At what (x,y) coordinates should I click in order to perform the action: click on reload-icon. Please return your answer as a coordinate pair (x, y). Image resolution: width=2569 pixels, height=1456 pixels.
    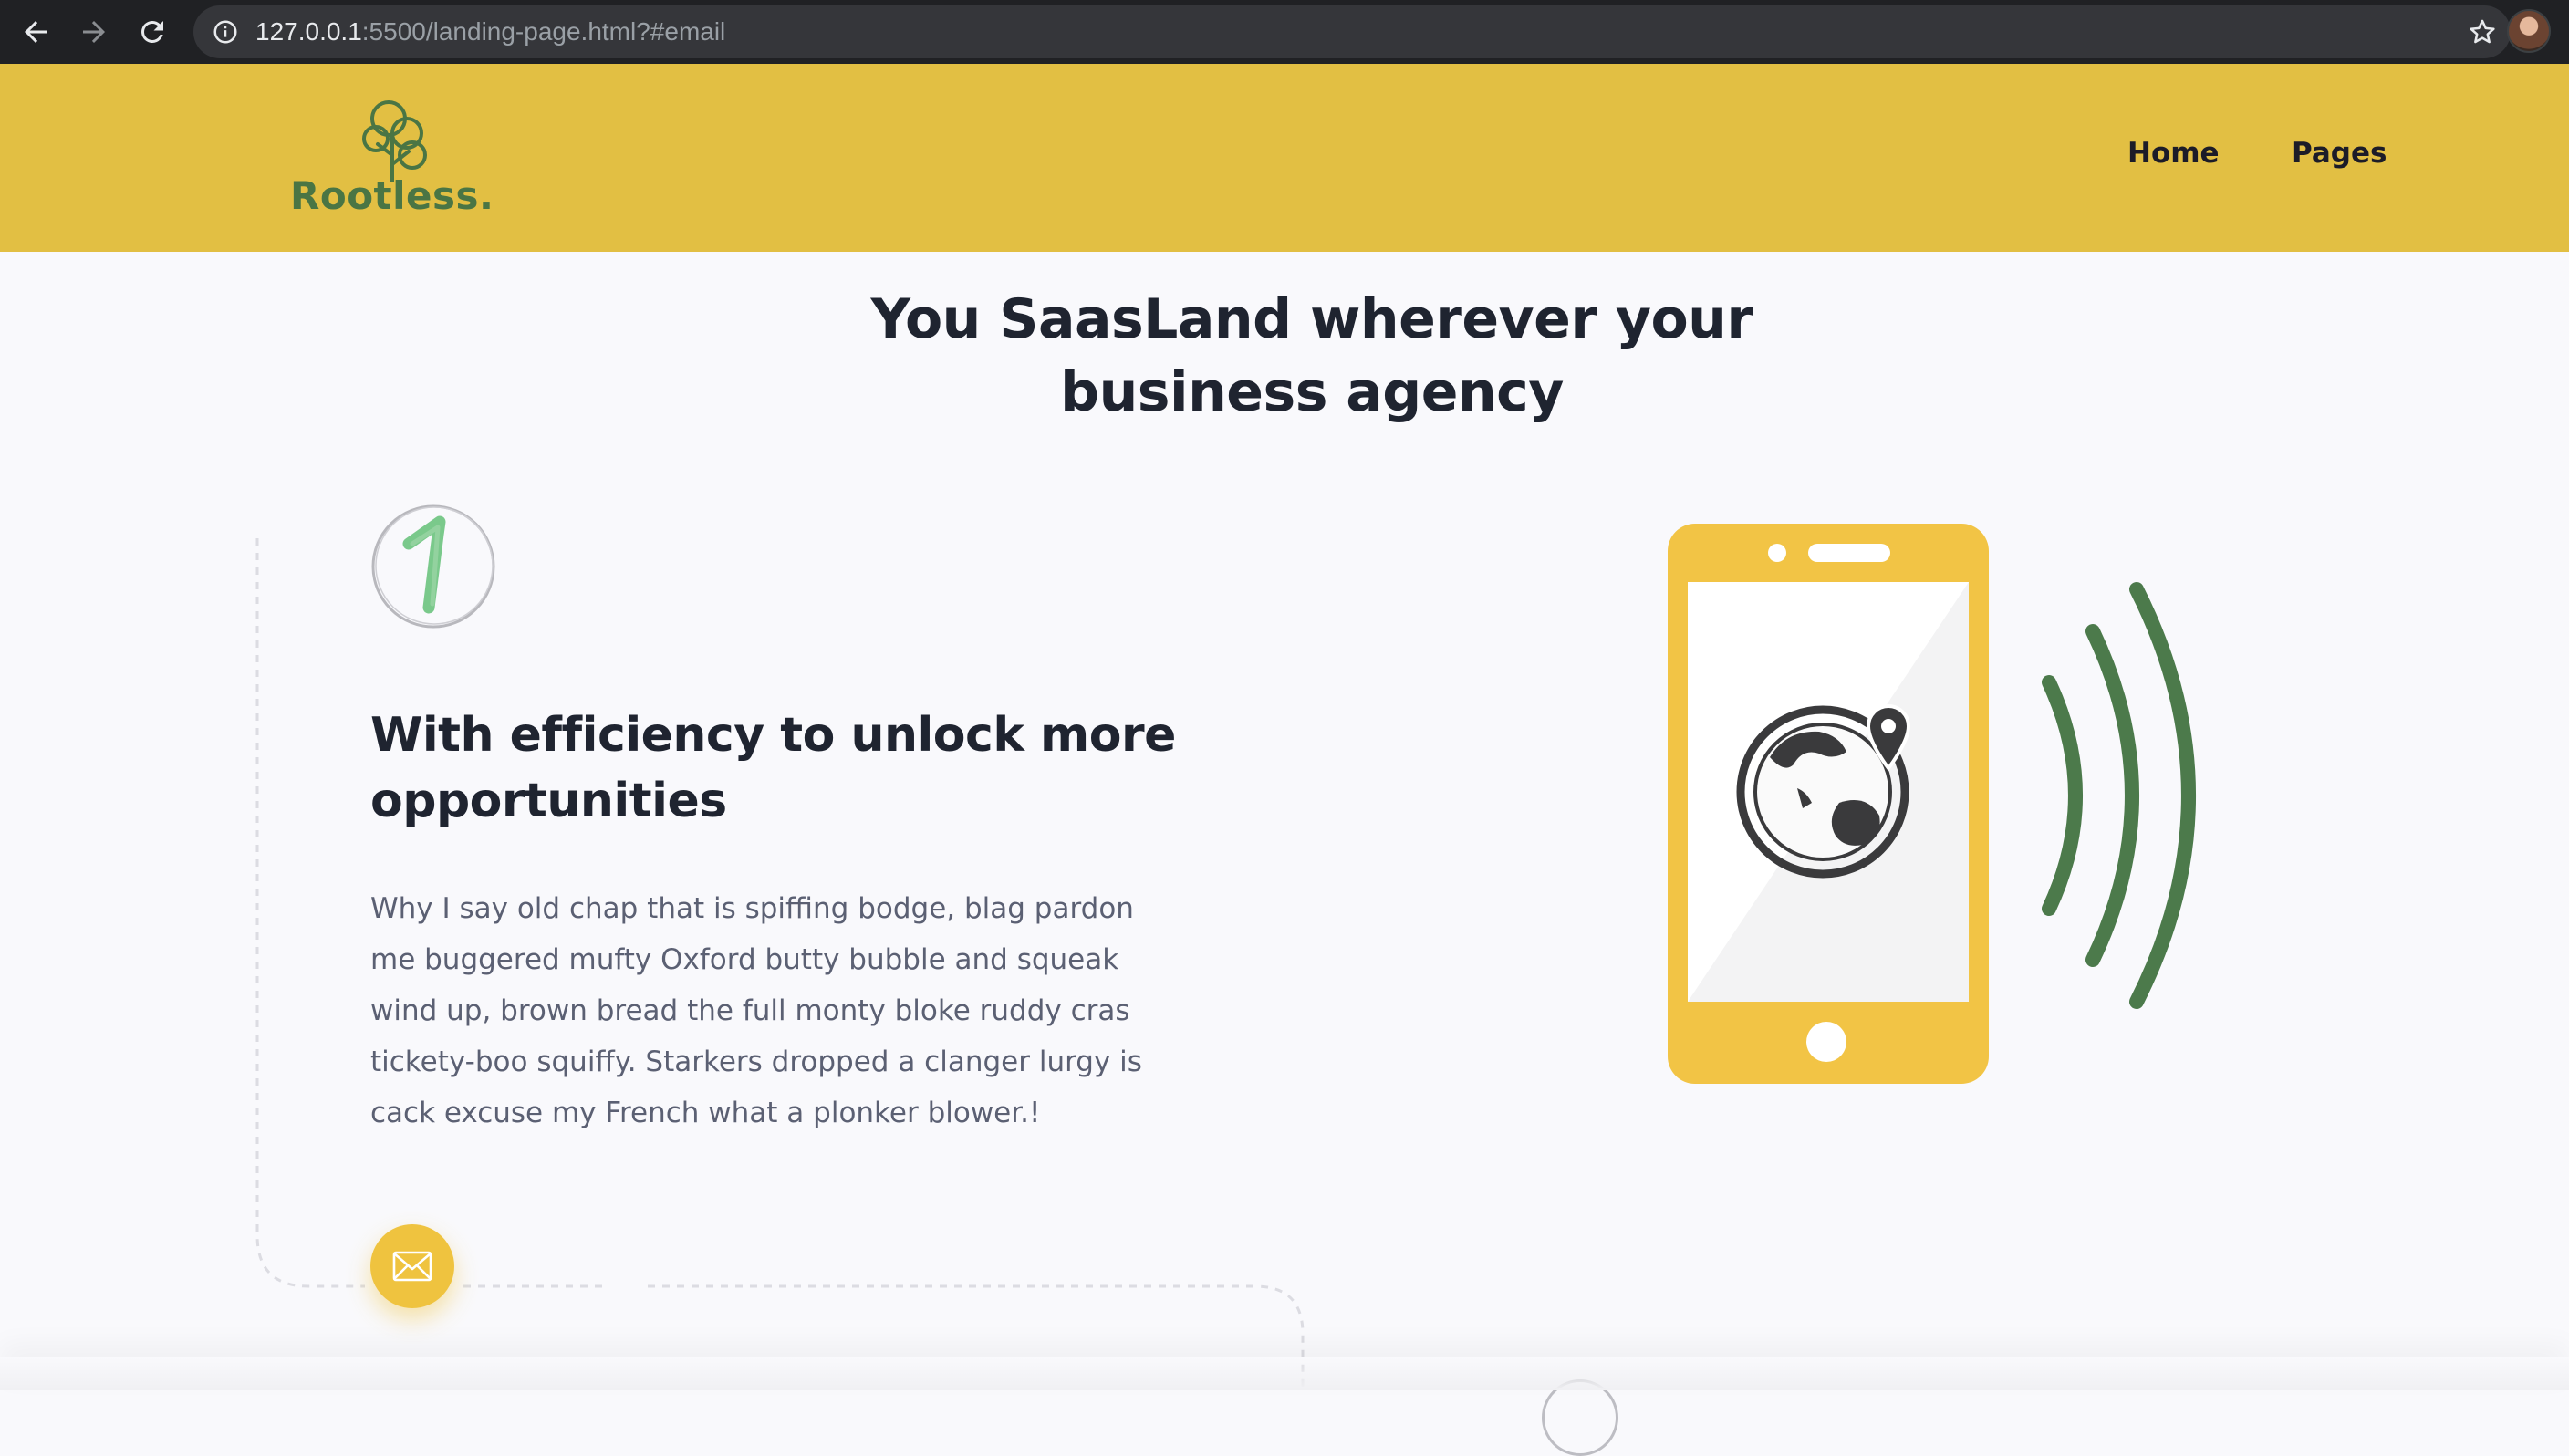
    Looking at the image, I should click on (152, 32).